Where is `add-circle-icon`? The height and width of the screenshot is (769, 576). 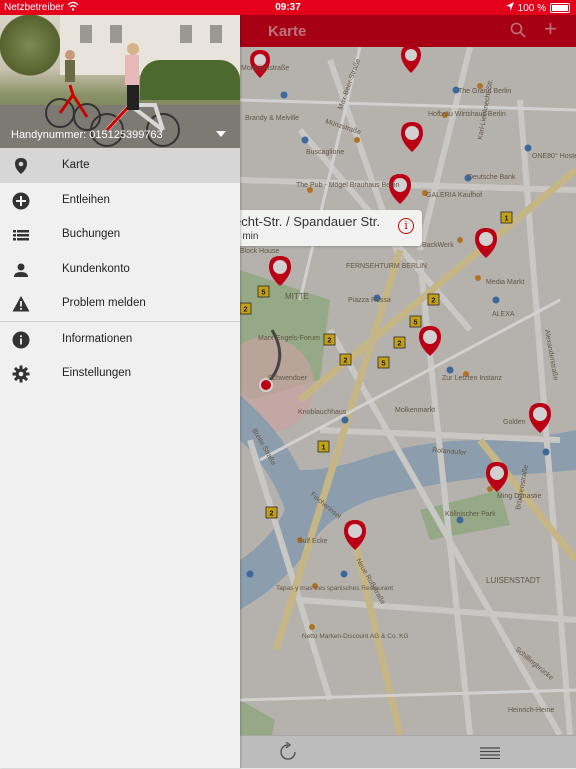 add-circle-icon is located at coordinates (21, 201).